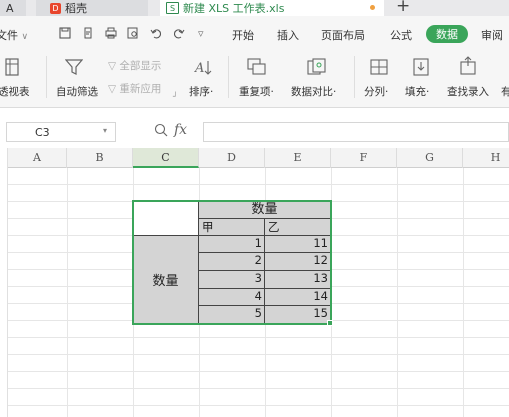 This screenshot has height=417, width=509. I want to click on filter-icon, so click(74, 69).